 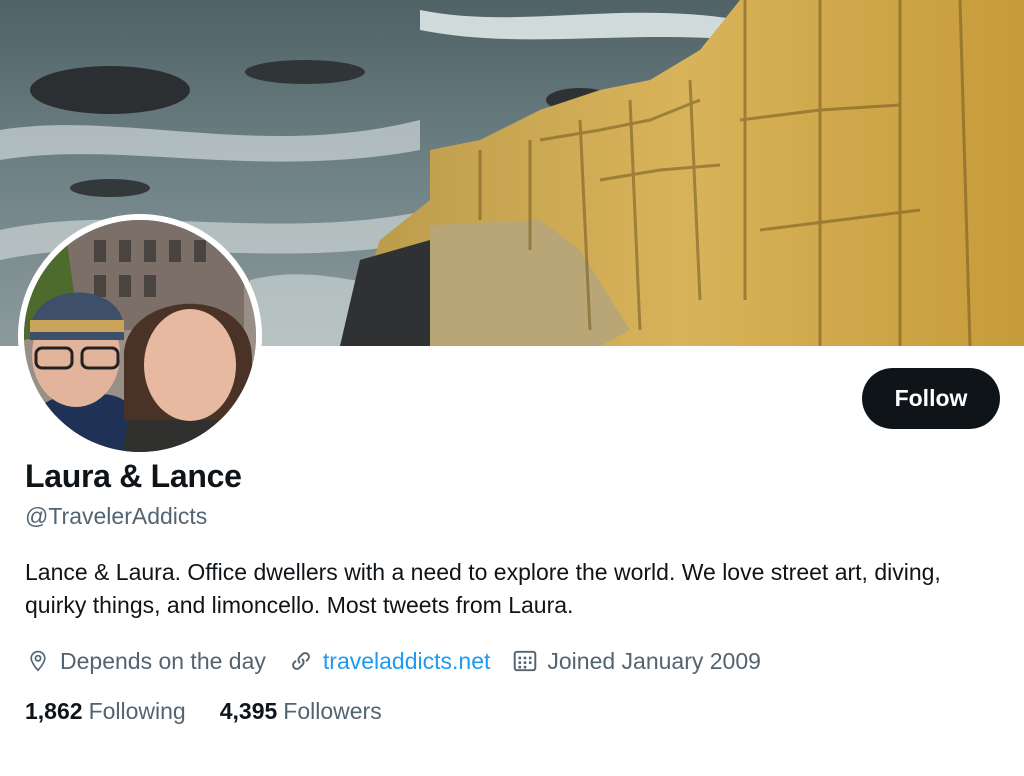 I want to click on follow-stats: 1,862 Following 4,395 Followers, so click(x=220, y=711).